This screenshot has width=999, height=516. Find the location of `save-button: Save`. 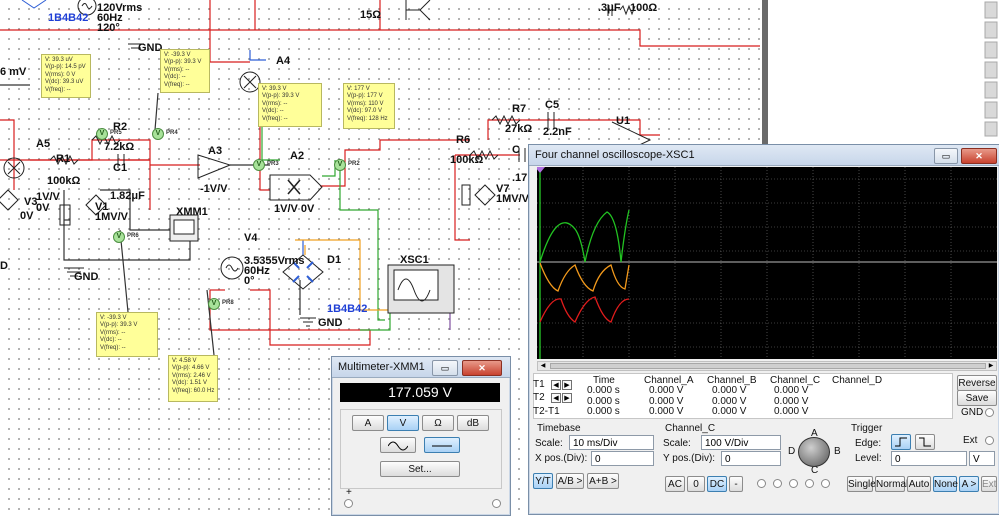

save-button: Save is located at coordinates (977, 398).